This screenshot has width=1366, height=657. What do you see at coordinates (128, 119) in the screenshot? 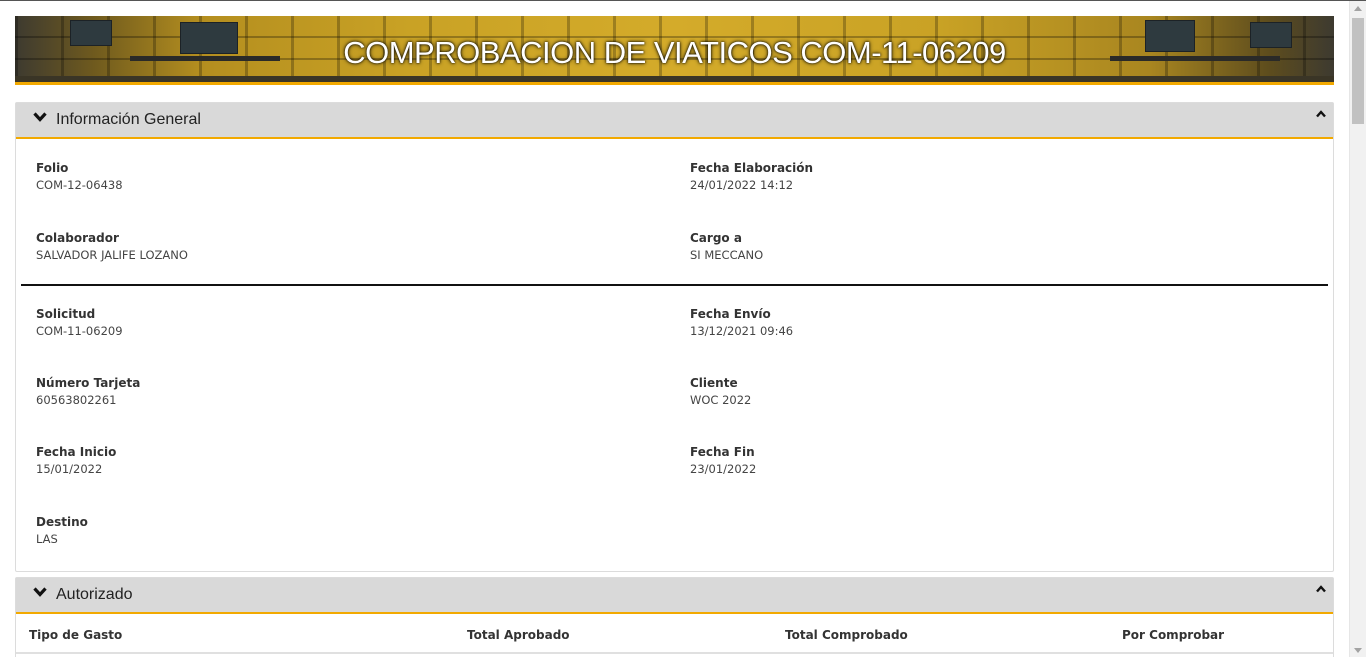
I see `general-info-title: Información General` at bounding box center [128, 119].